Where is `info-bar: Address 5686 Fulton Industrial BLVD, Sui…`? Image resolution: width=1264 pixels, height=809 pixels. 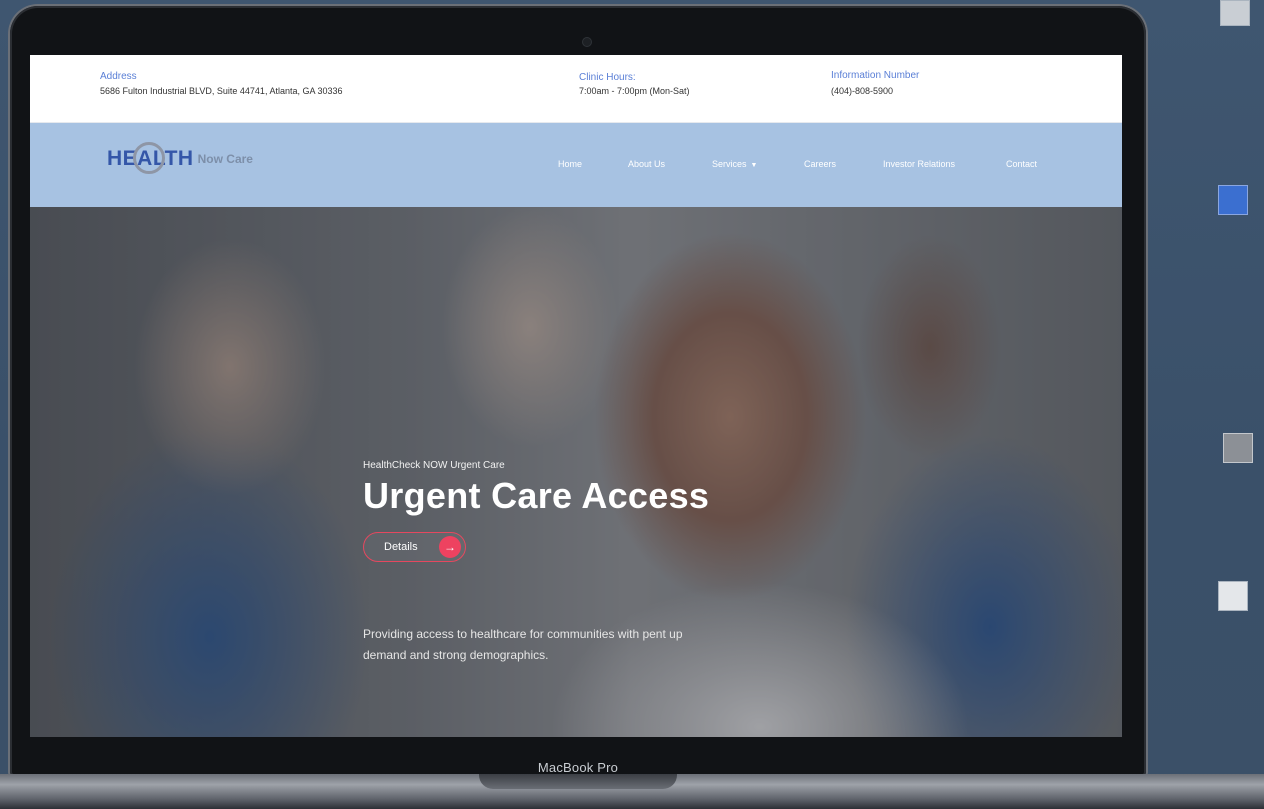
info-bar: Address 5686 Fulton Industrial BLVD, Sui… is located at coordinates (576, 89).